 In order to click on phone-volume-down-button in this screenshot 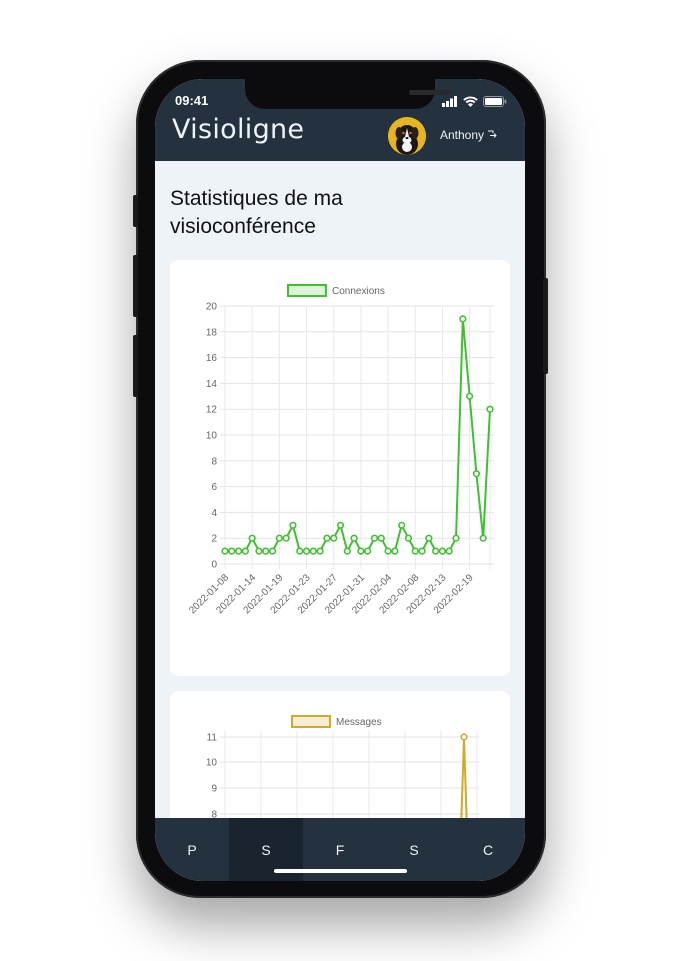, I will do `click(135, 366)`.